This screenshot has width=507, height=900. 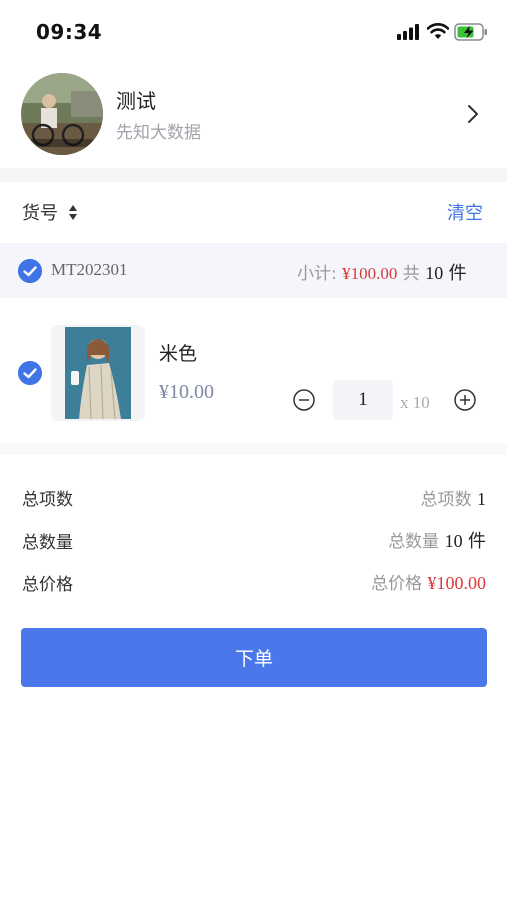 What do you see at coordinates (453, 541) in the screenshot?
I see `total-quantity-number: 10` at bounding box center [453, 541].